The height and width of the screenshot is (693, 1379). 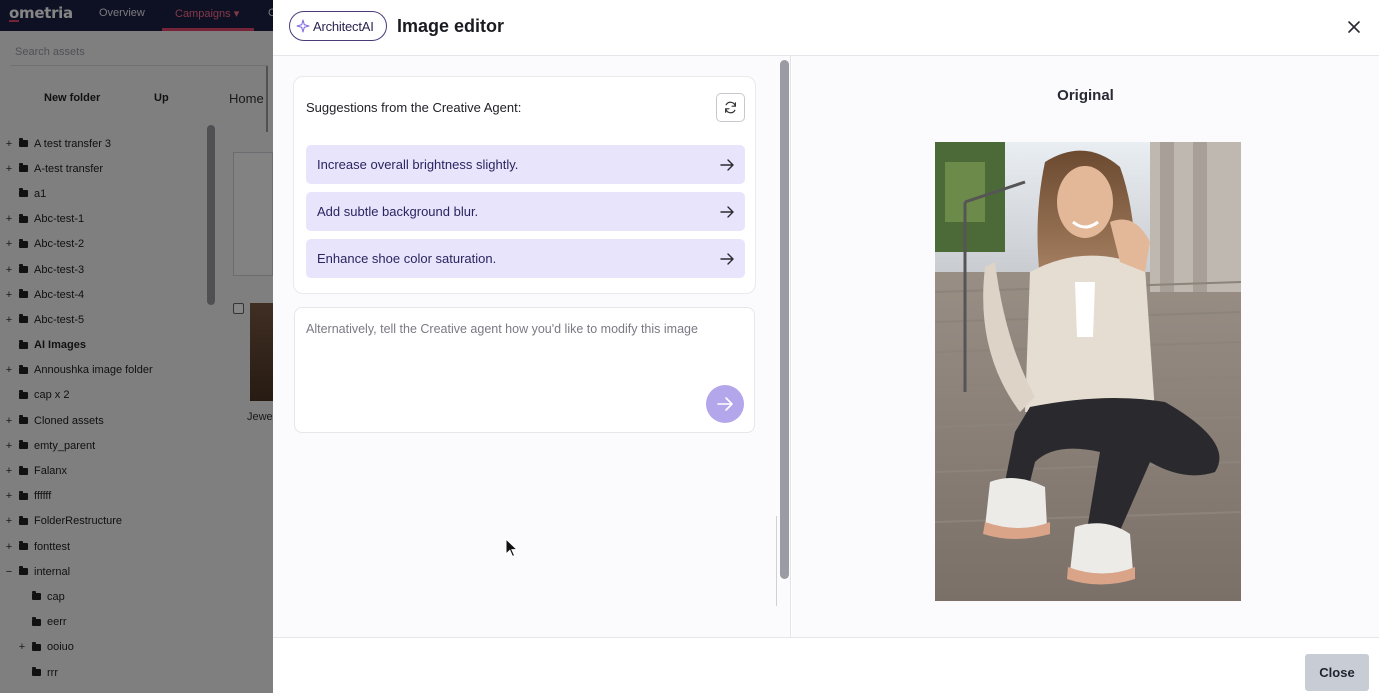 What do you see at coordinates (303, 26) in the screenshot?
I see `sparkle-icon` at bounding box center [303, 26].